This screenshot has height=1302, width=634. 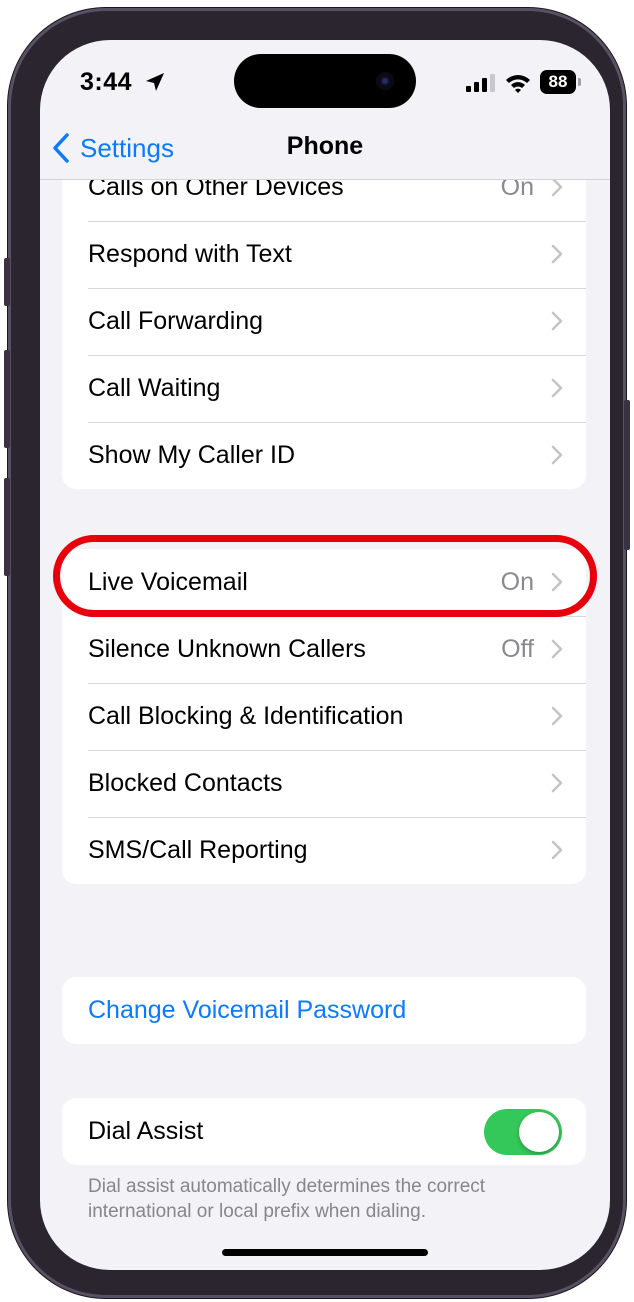 I want to click on battery-icon: 88, so click(x=558, y=82).